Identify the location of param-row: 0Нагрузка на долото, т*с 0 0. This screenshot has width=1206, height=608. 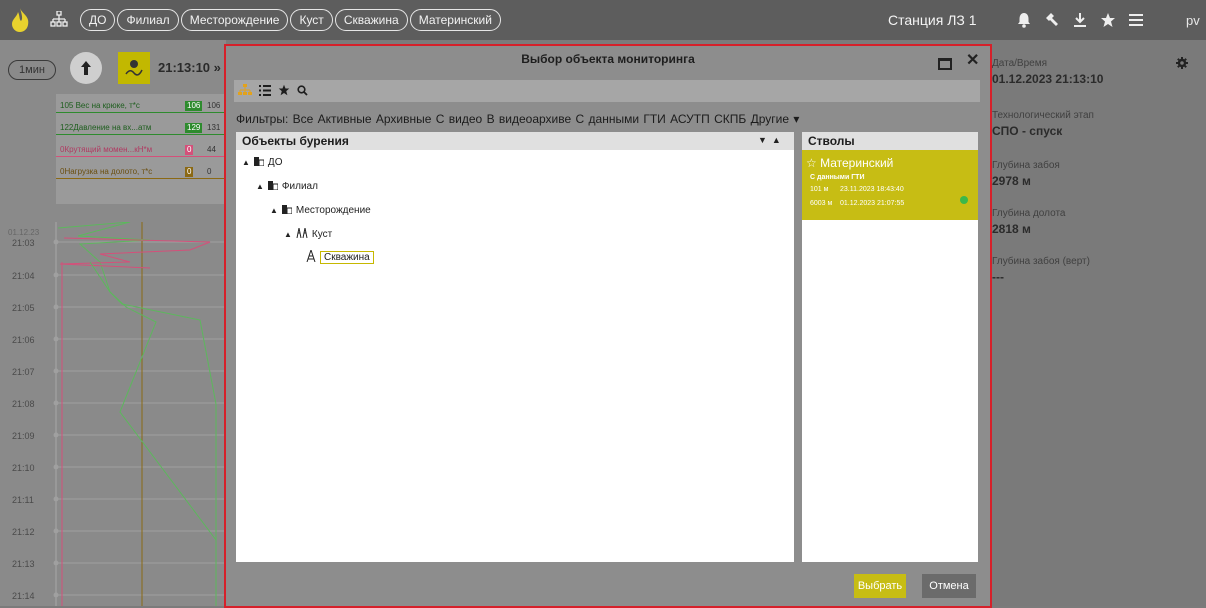
(141, 172).